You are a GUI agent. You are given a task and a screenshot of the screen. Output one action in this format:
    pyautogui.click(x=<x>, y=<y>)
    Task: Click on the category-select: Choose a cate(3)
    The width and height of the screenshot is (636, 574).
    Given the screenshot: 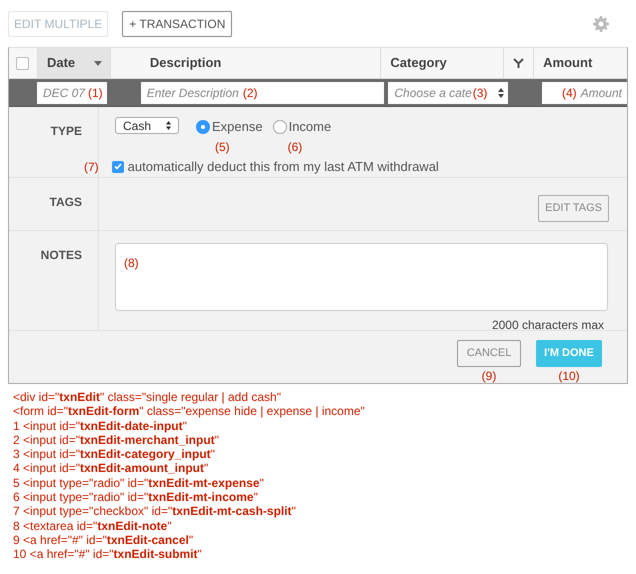 What is the action you would take?
    pyautogui.click(x=448, y=93)
    